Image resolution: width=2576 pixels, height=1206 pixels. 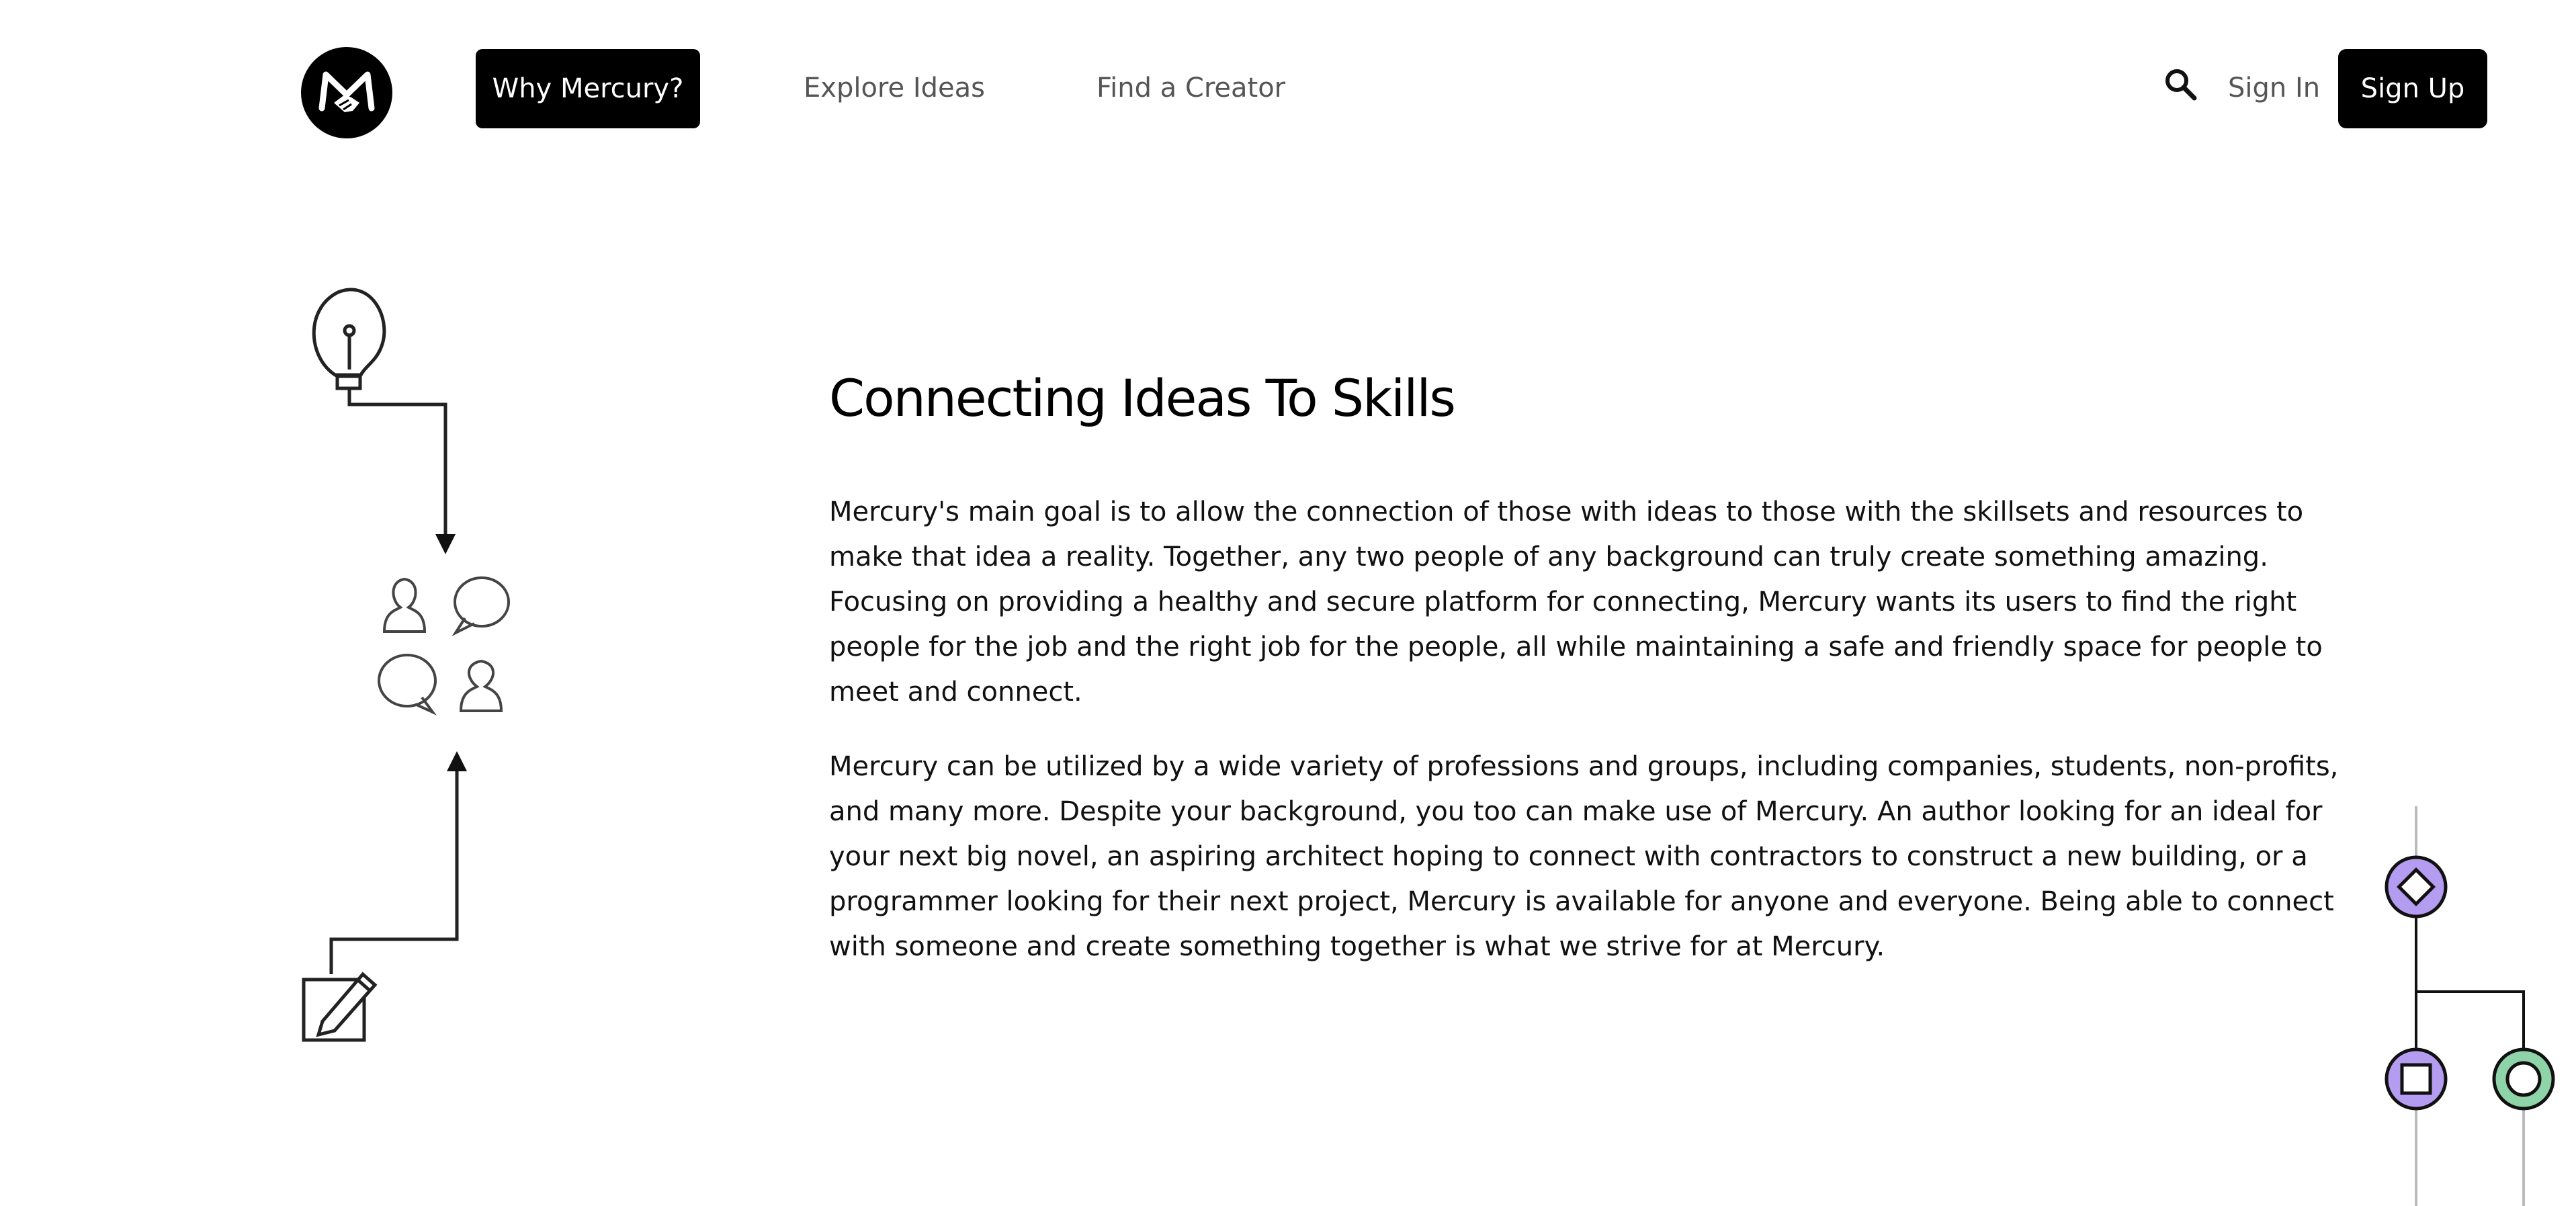 I want to click on connector-line-top, so click(x=397, y=462).